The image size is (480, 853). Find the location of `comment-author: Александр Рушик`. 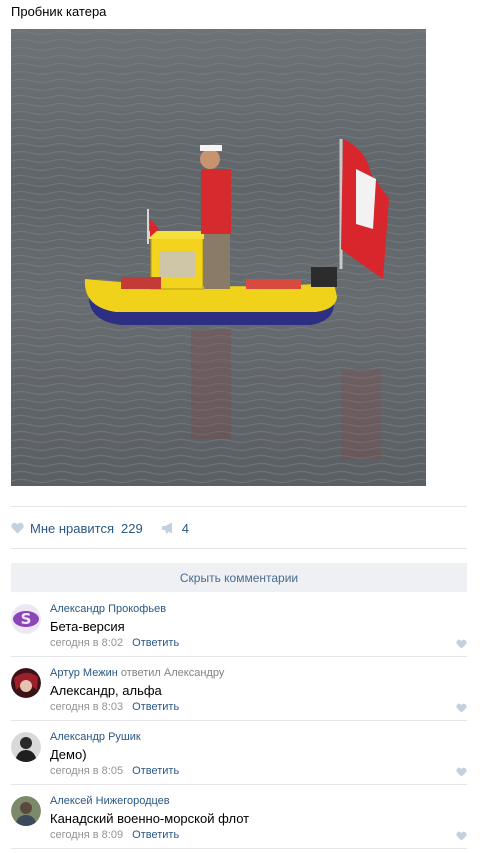

comment-author: Александр Рушик is located at coordinates (95, 737).